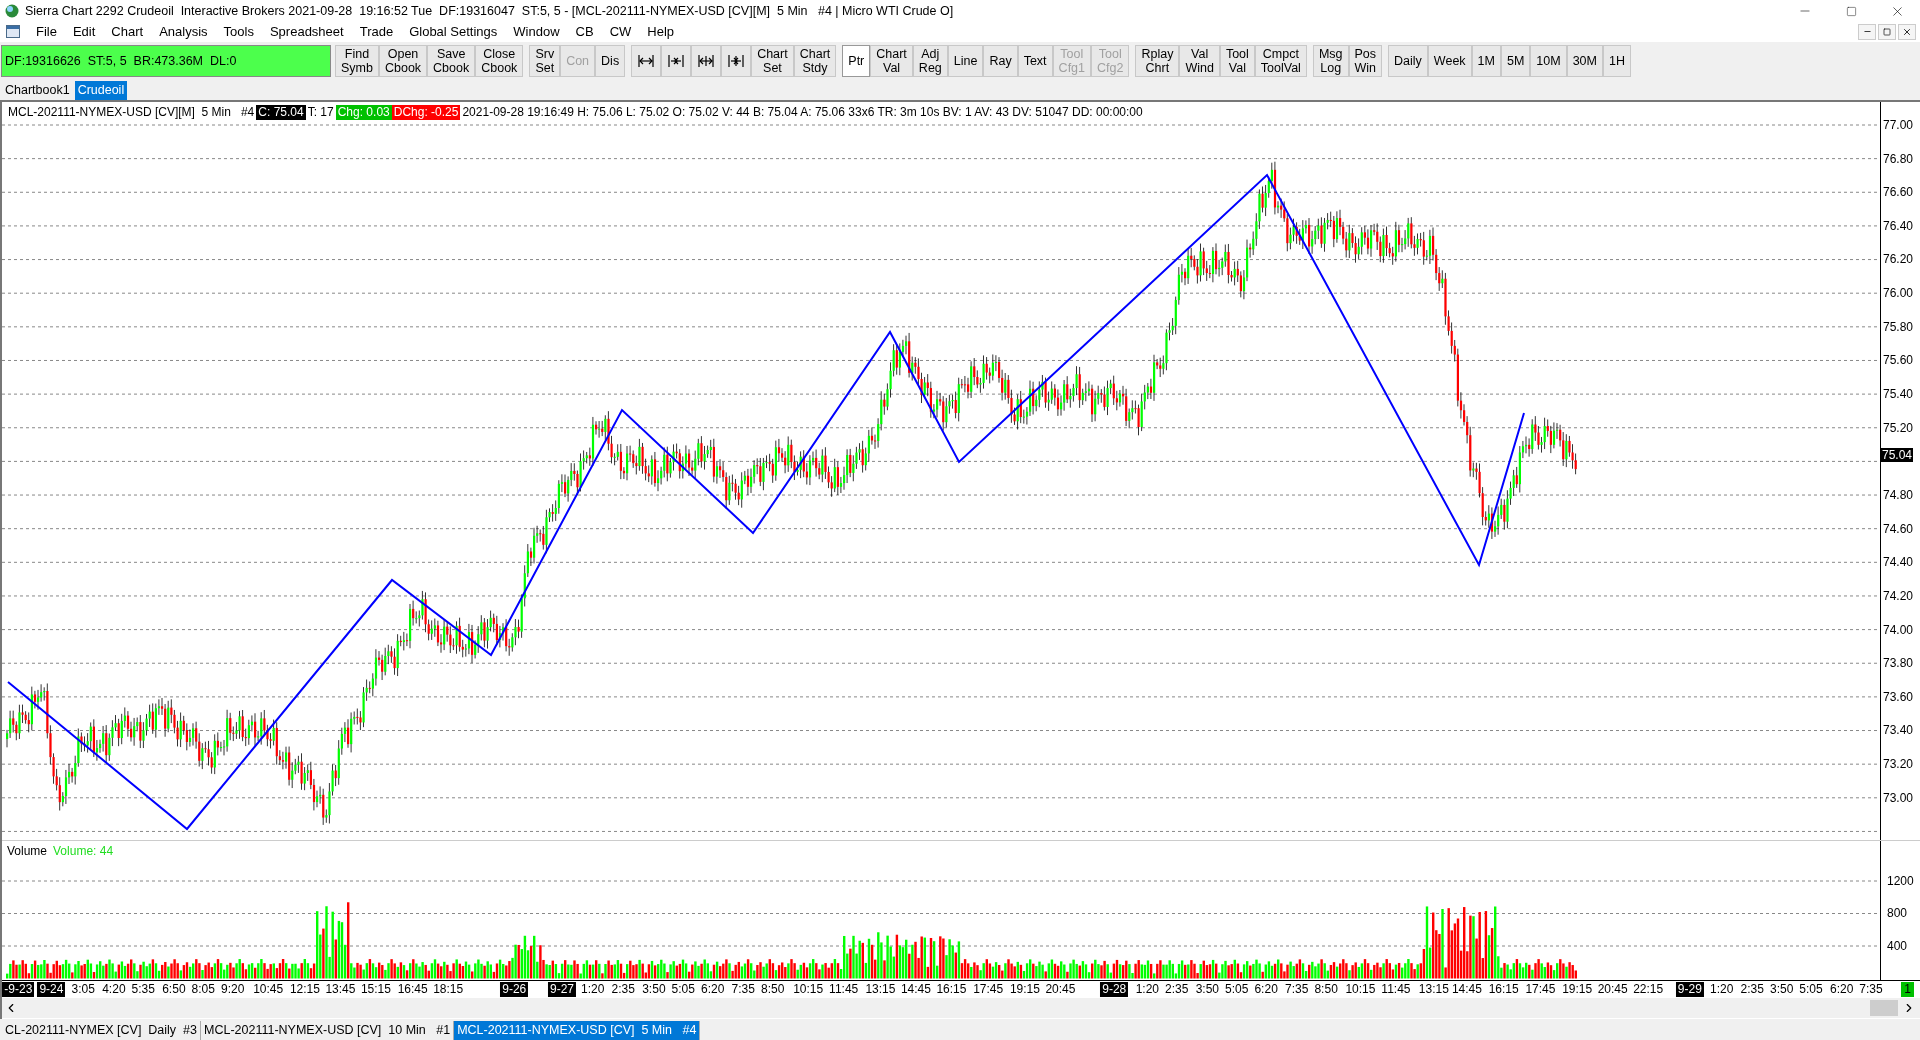  What do you see at coordinates (930, 60) in the screenshot?
I see `toolbar-button: Adj Reg` at bounding box center [930, 60].